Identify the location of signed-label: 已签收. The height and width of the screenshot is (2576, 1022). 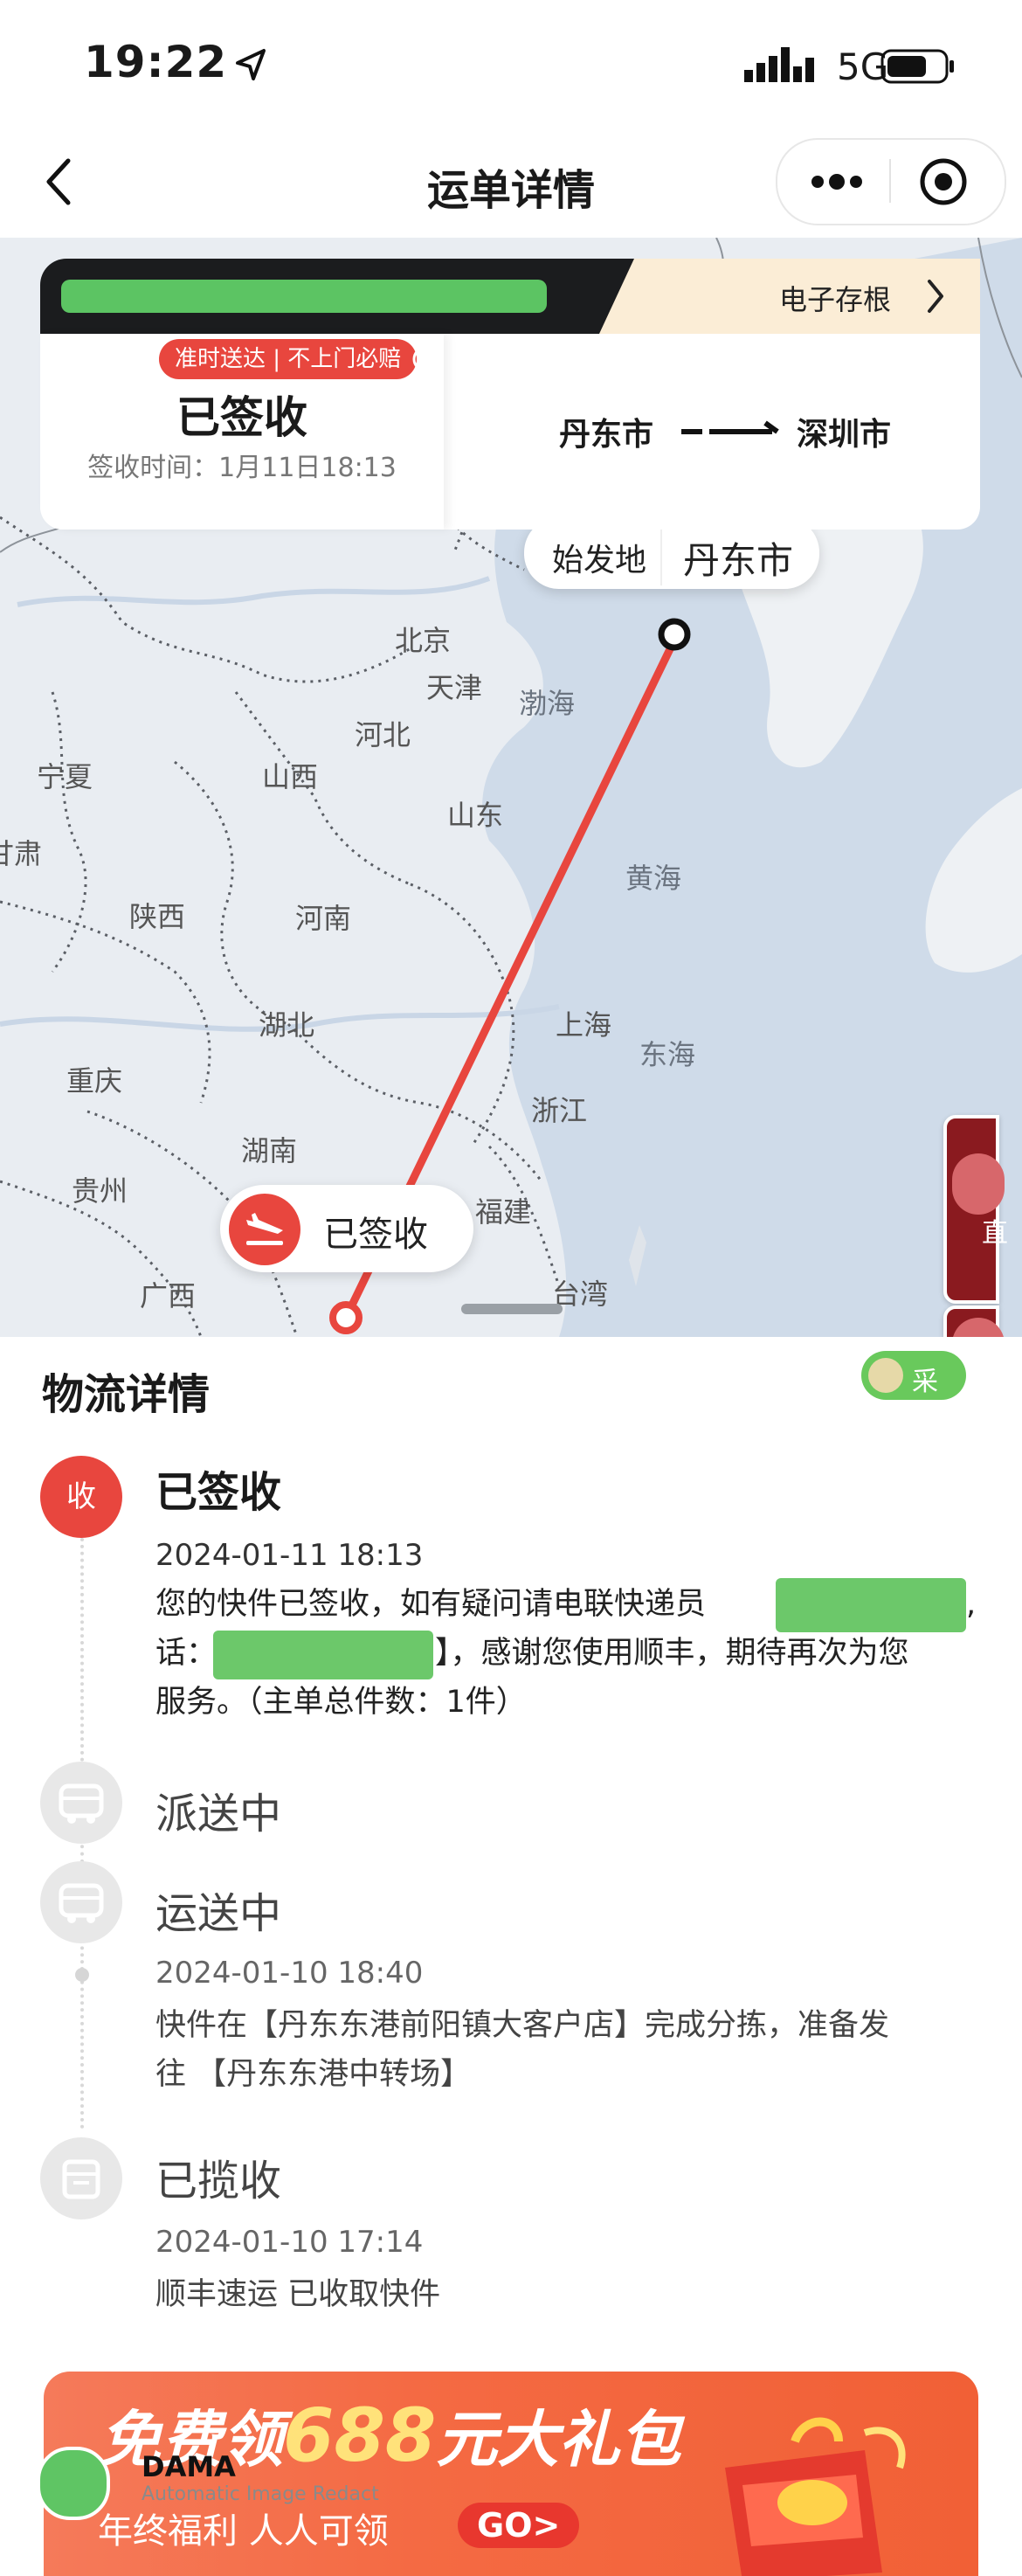
(375, 1235).